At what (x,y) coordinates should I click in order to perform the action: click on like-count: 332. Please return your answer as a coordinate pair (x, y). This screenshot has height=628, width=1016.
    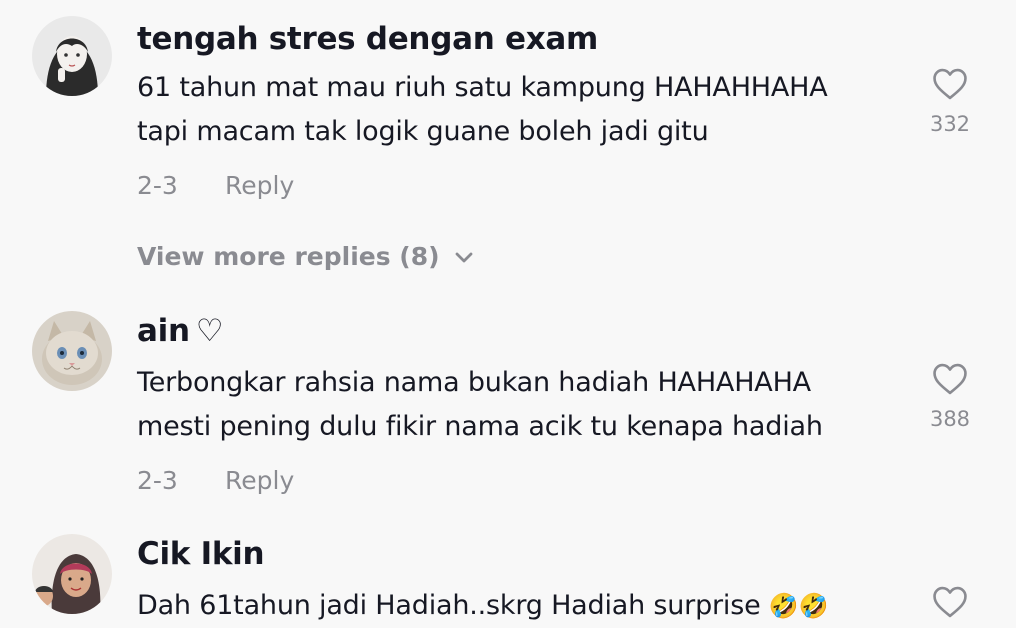
    Looking at the image, I should click on (950, 124).